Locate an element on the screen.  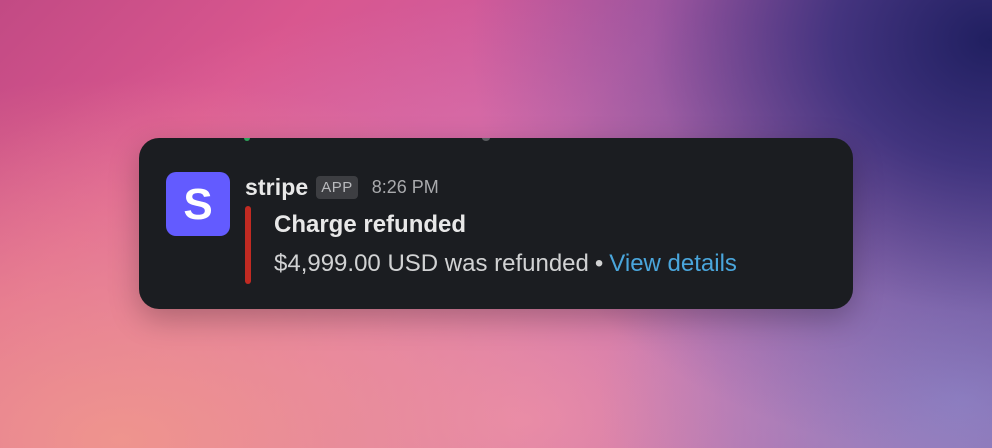
stripe-avatar: S is located at coordinates (198, 204).